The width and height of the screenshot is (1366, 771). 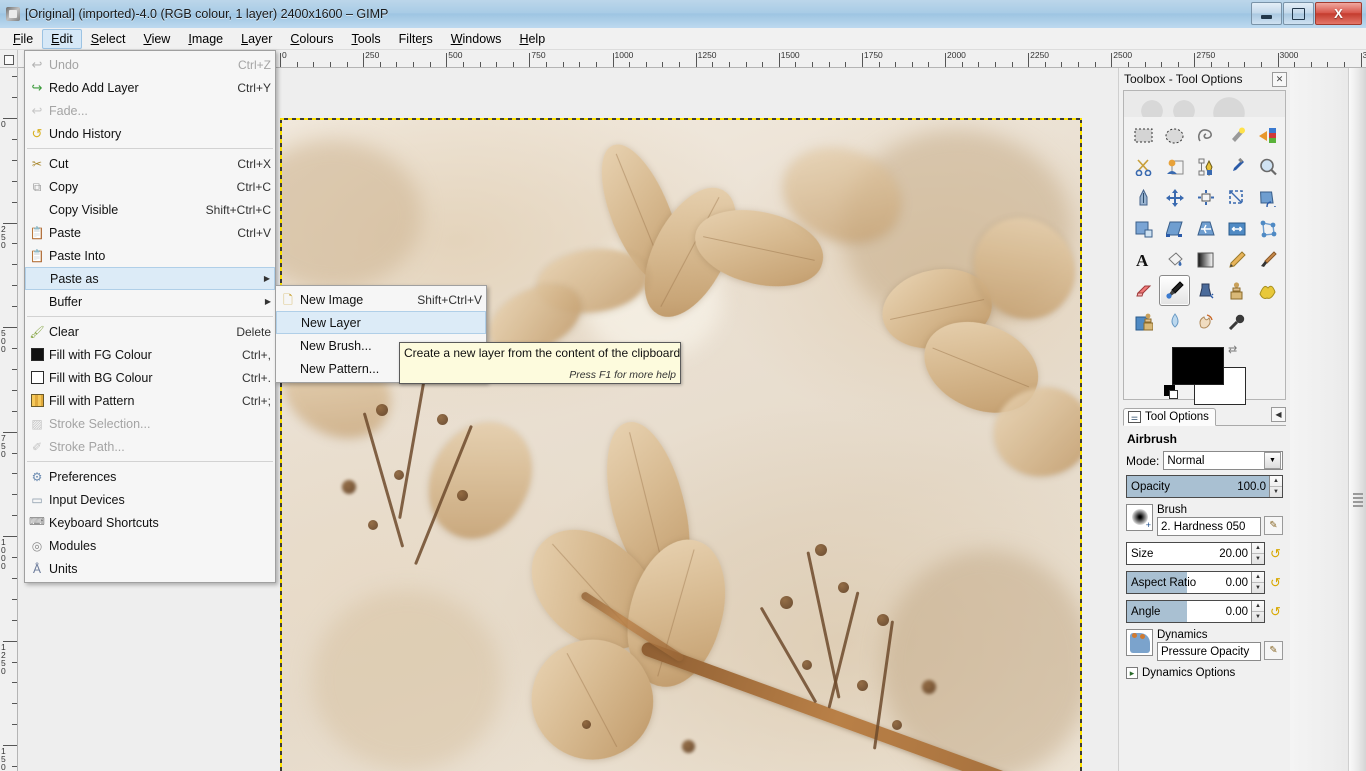 I want to click on size-slider: Size 20.00 ▲ ▼, so click(x=1195, y=553).